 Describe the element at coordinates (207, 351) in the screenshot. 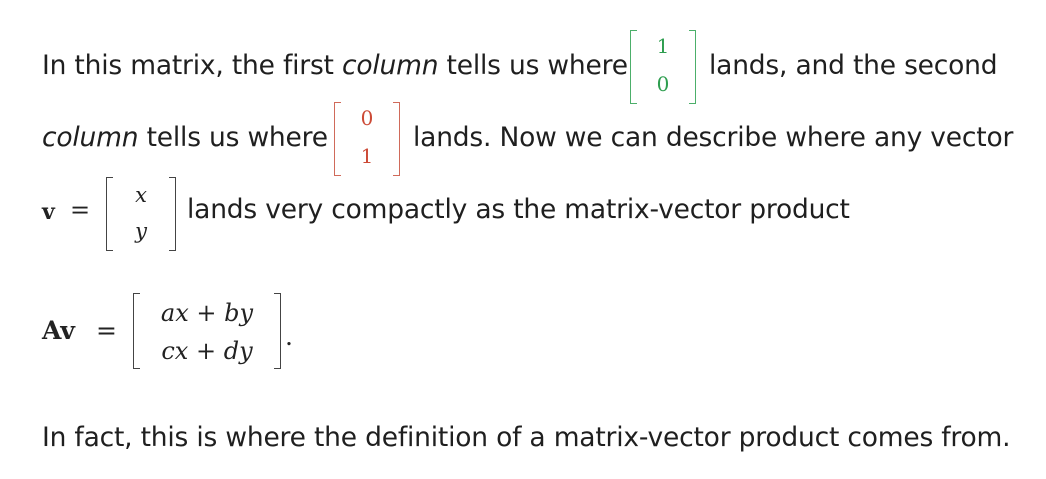

I see `product-row-2: cx + dy` at that location.